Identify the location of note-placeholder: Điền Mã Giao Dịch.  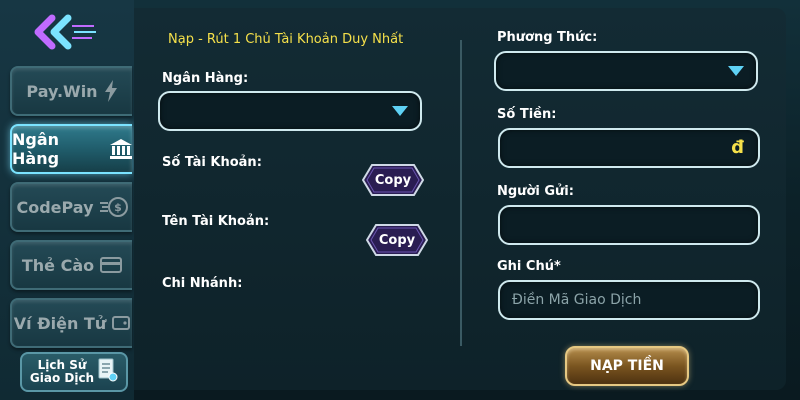
(577, 300).